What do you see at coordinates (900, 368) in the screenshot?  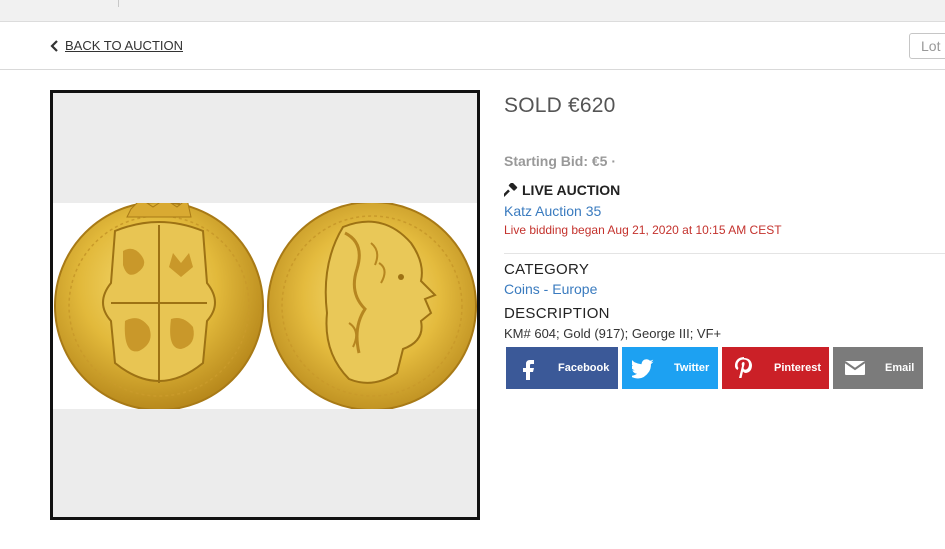 I see `email-label: Email` at bounding box center [900, 368].